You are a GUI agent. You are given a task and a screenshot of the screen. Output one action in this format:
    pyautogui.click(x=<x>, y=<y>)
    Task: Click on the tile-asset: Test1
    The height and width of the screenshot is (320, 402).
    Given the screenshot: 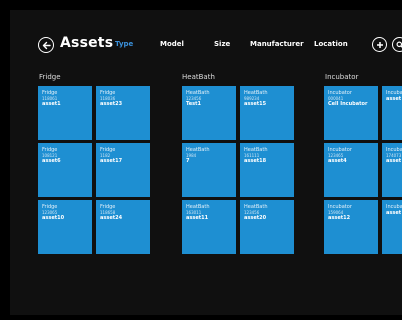 What is the action you would take?
    pyautogui.click(x=193, y=104)
    